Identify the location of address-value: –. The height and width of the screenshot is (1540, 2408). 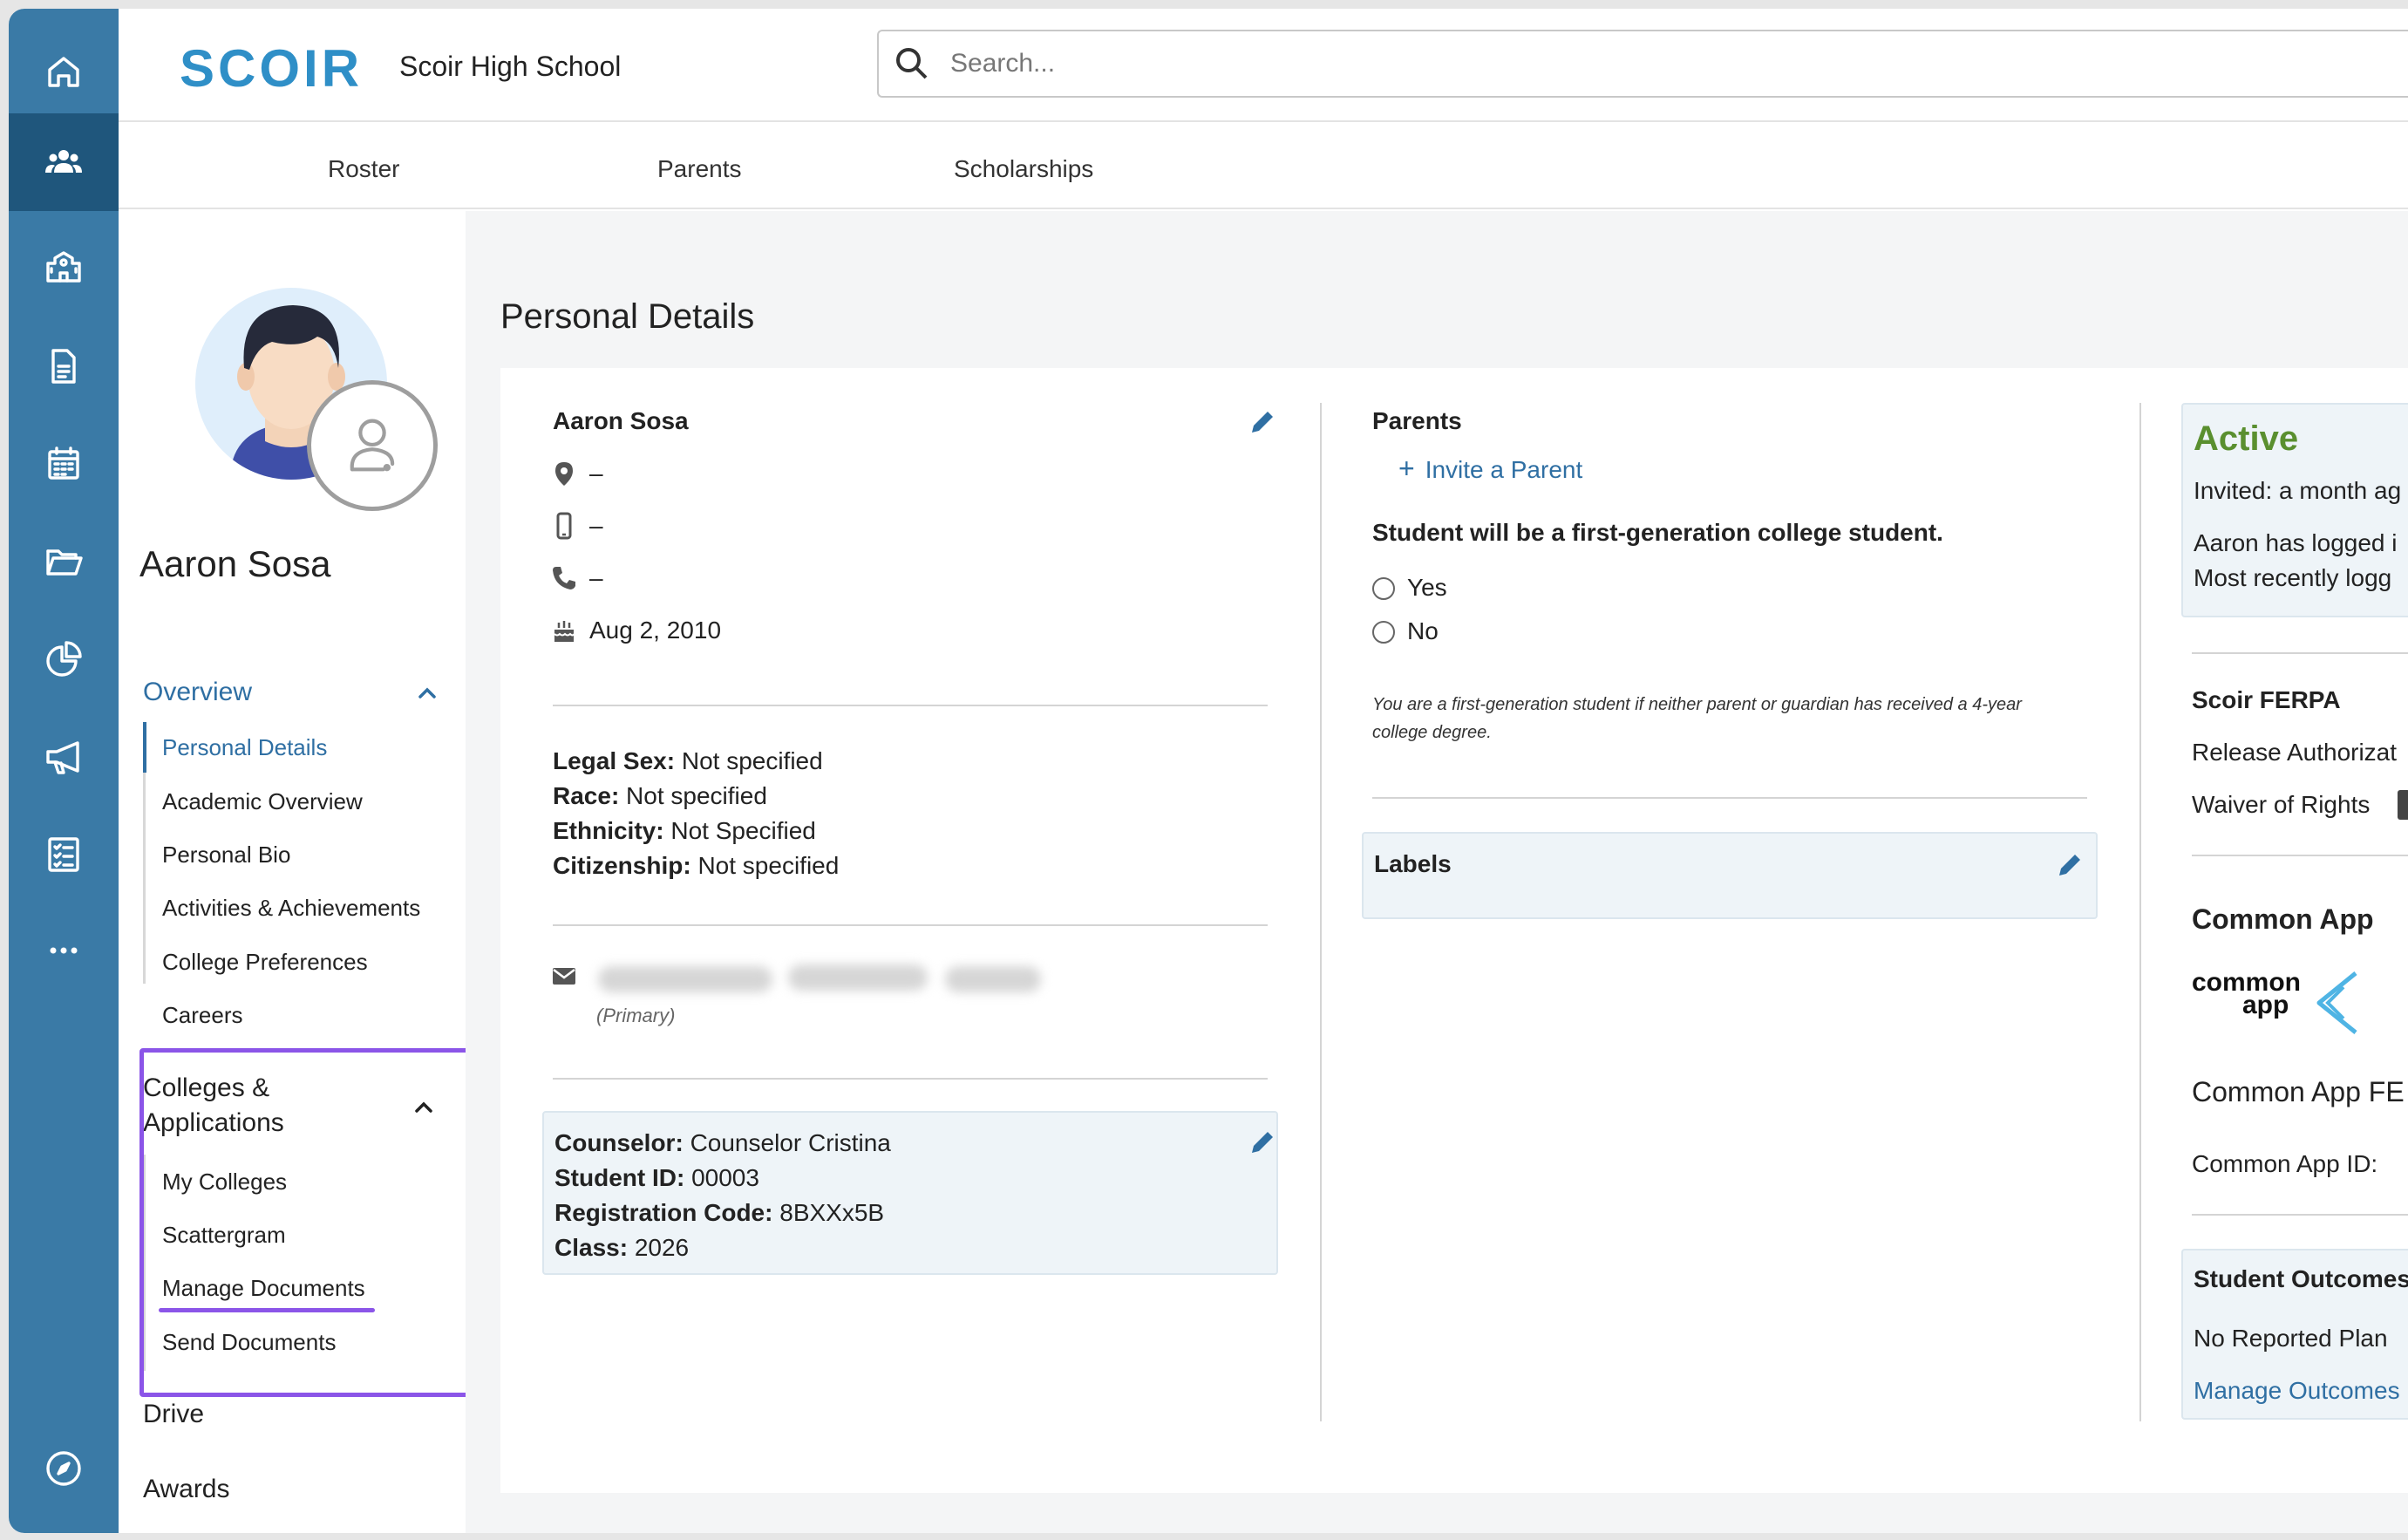
(596, 474).